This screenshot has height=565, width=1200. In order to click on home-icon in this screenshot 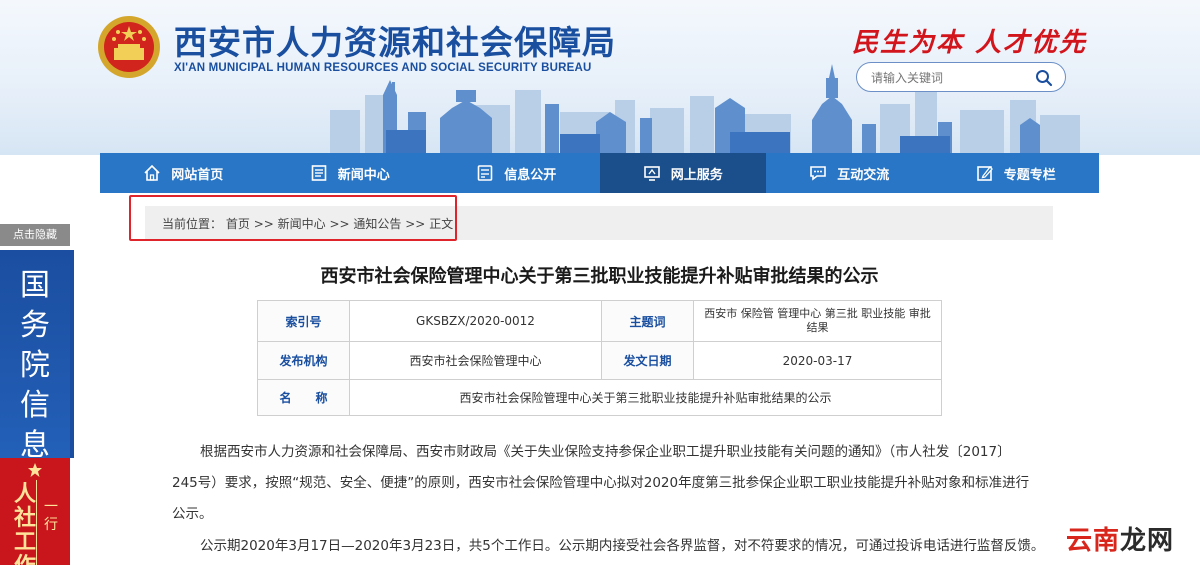, I will do `click(152, 172)`.